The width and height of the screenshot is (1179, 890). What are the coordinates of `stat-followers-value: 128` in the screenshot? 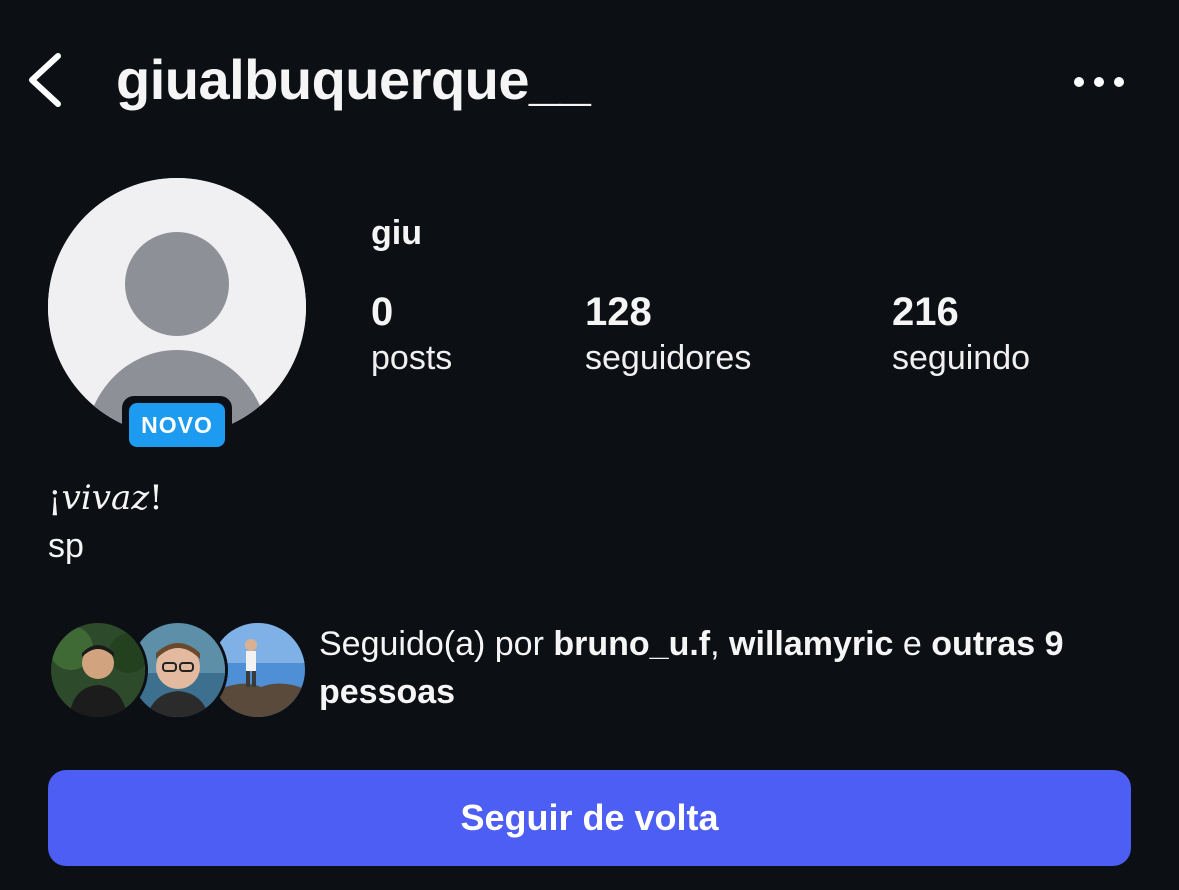 It's located at (618, 312).